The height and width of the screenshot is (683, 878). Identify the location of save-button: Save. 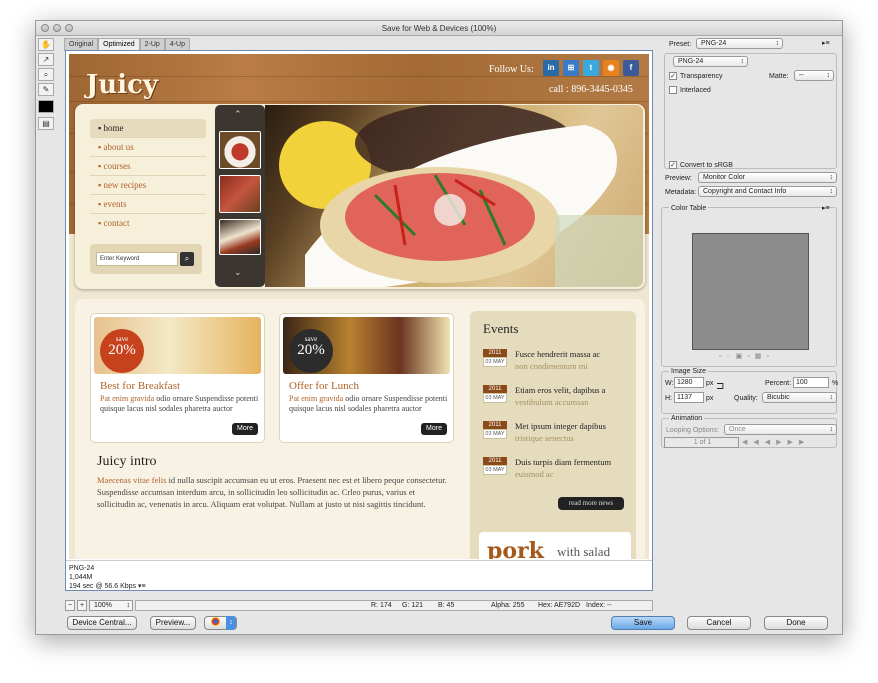
(643, 623).